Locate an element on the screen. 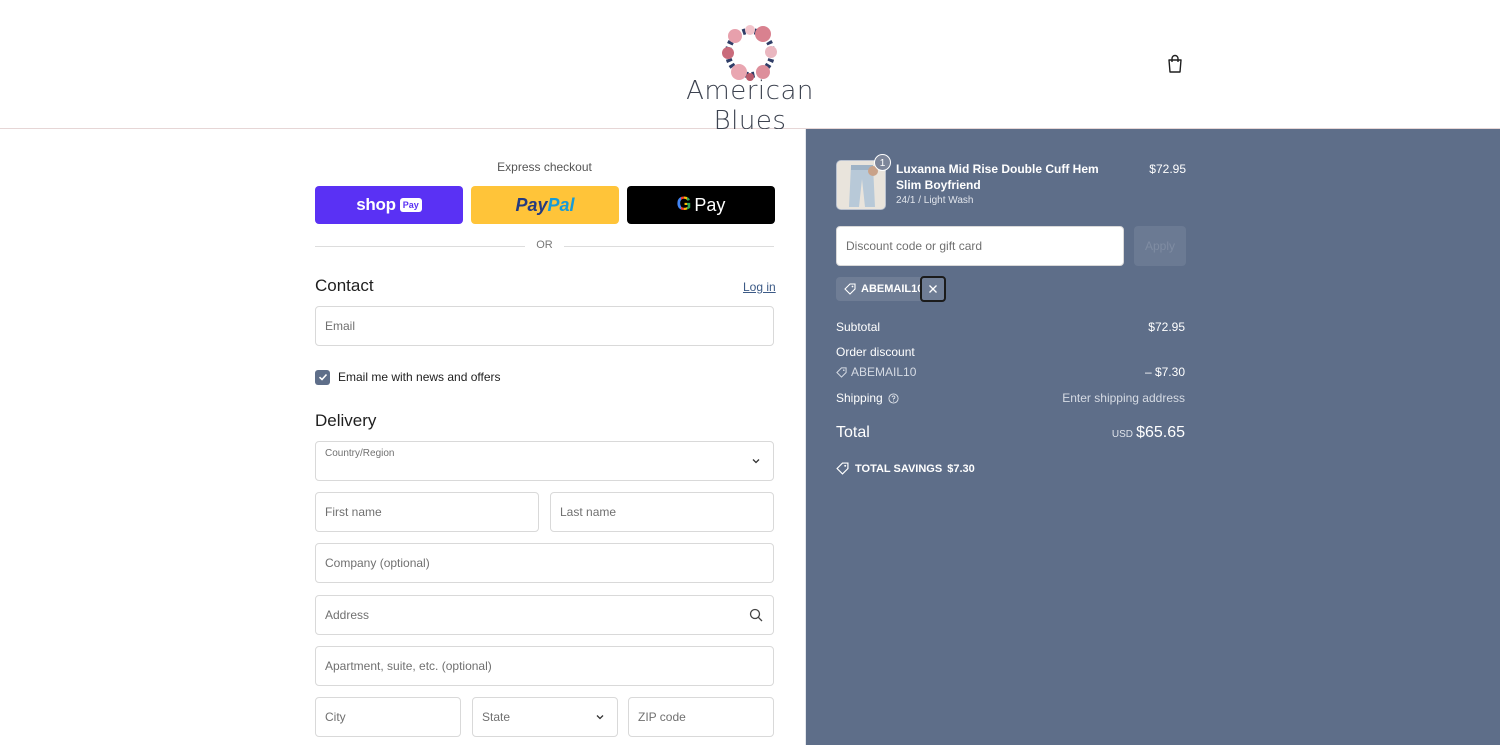  savings-label: TOTAL SAVINGS is located at coordinates (899, 468).